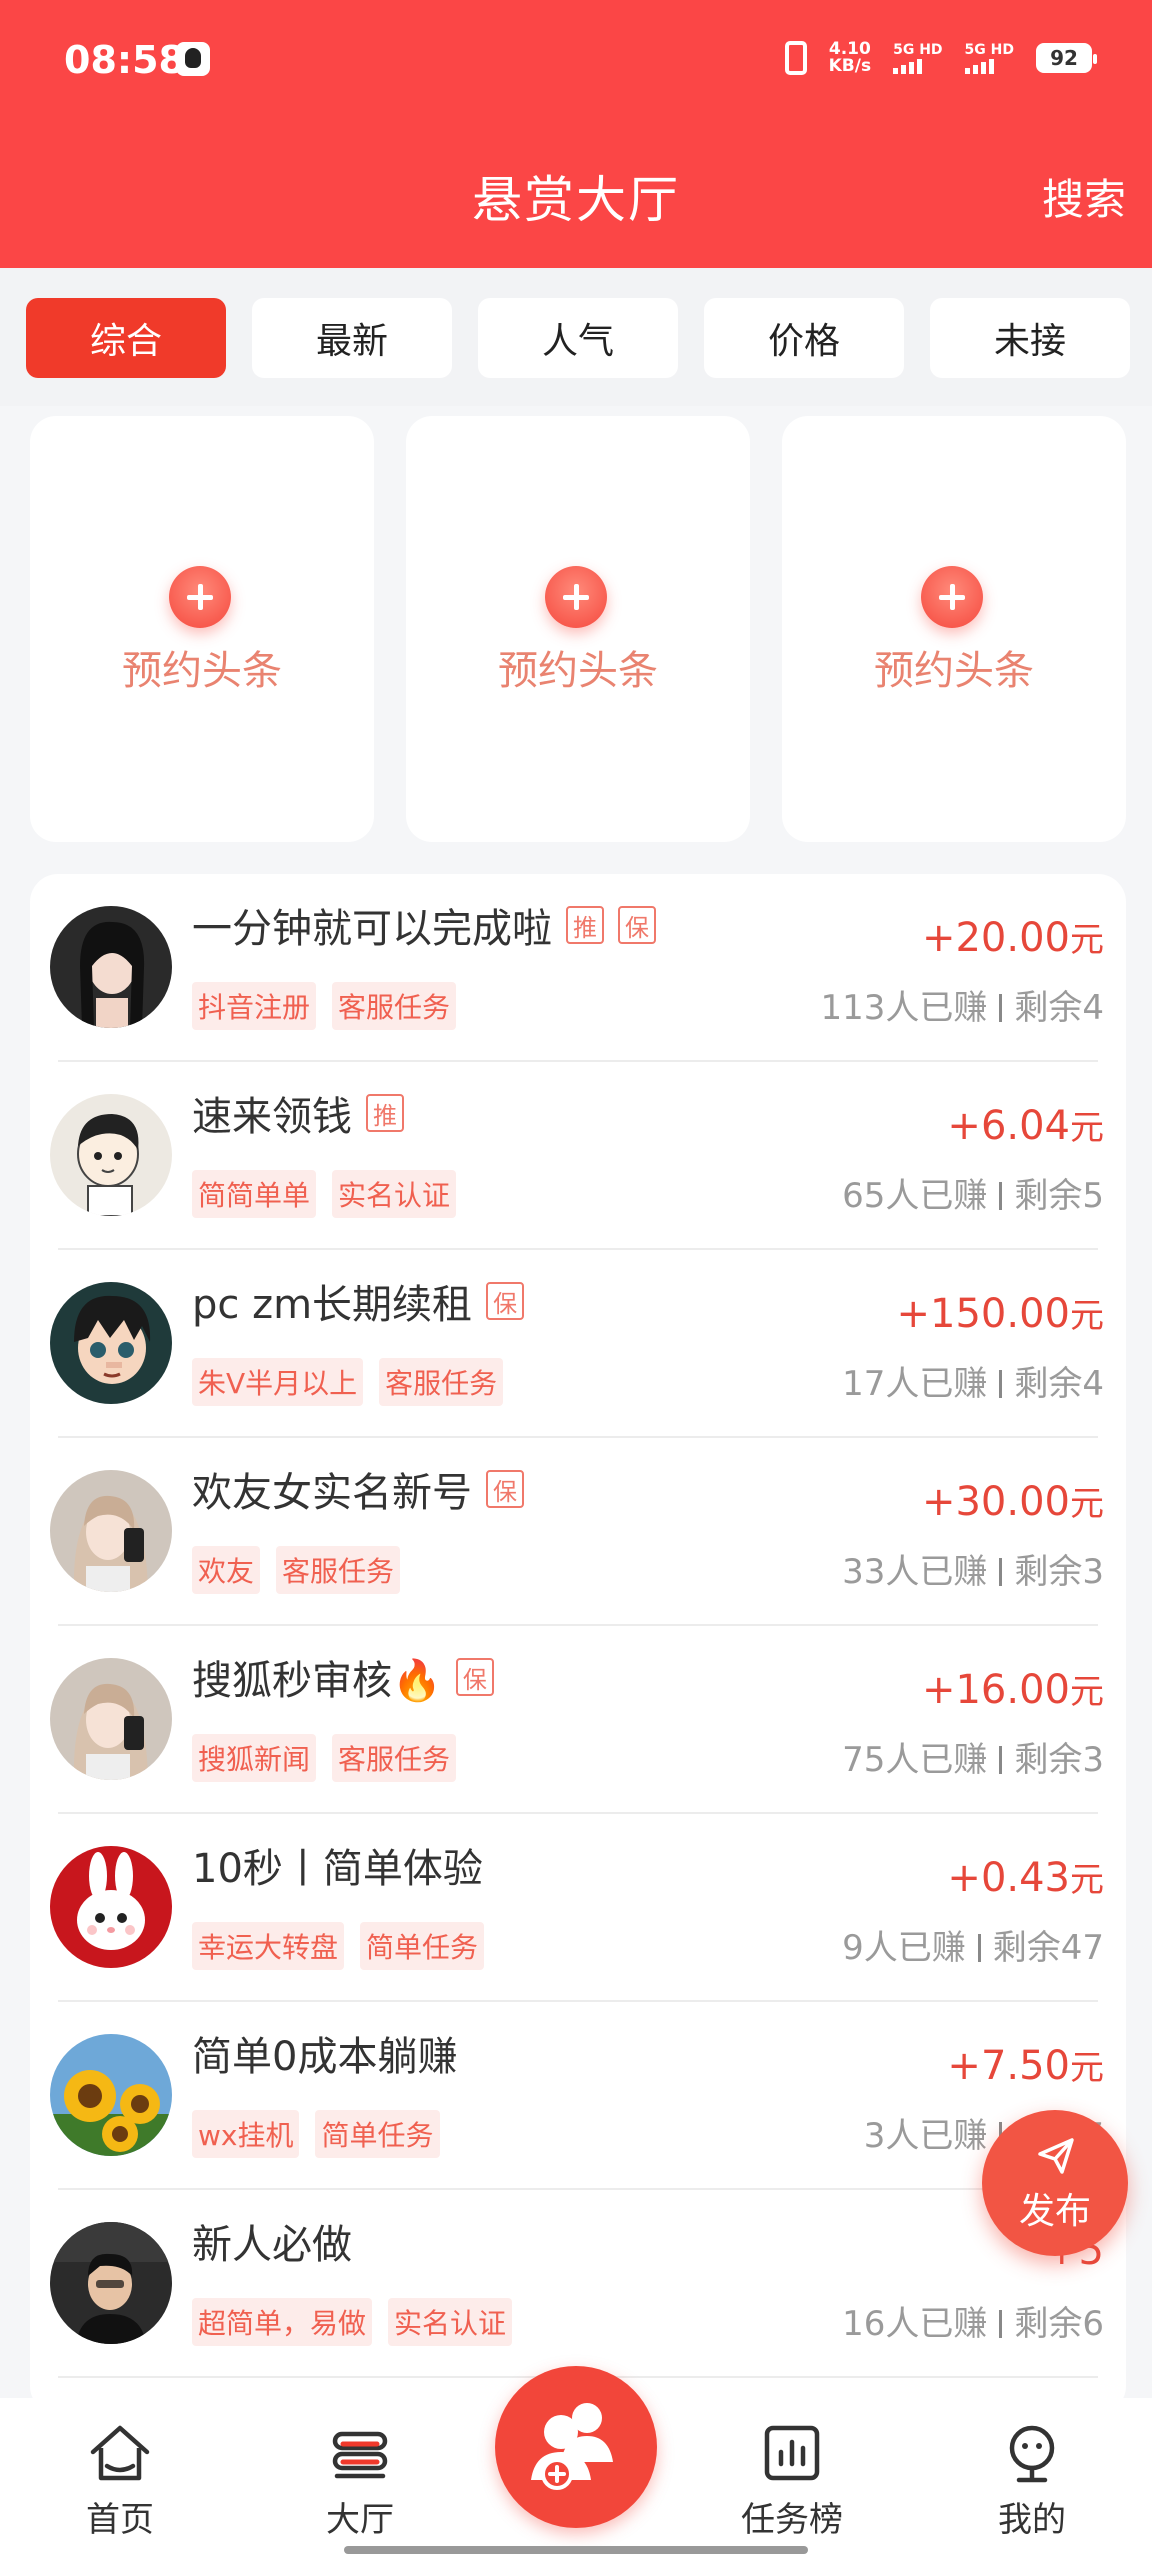 This screenshot has width=1152, height=2560. I want to click on task-reward: +0.43元, so click(1025, 1876).